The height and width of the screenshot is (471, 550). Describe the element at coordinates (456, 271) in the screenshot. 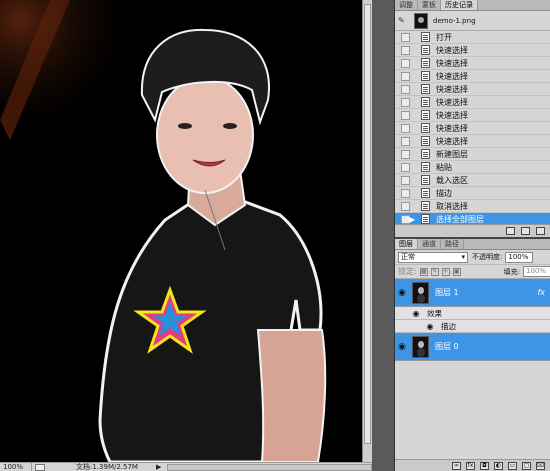

I see `lock-all-icon: ▣` at that location.